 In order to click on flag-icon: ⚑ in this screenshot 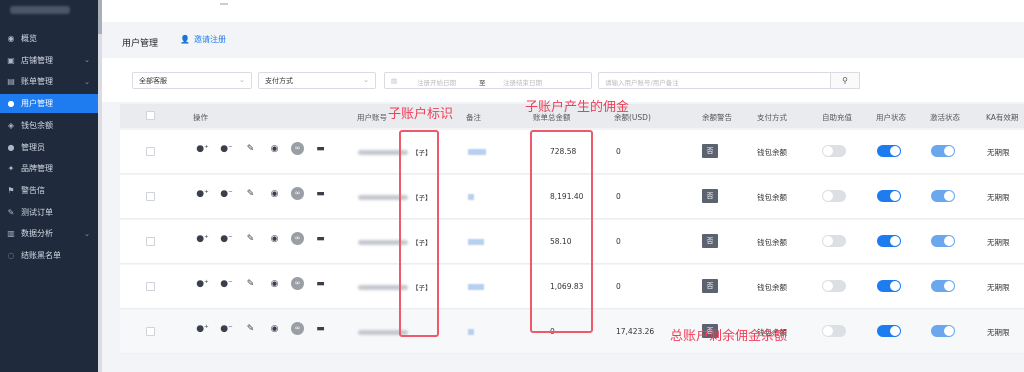, I will do `click(11, 190)`.